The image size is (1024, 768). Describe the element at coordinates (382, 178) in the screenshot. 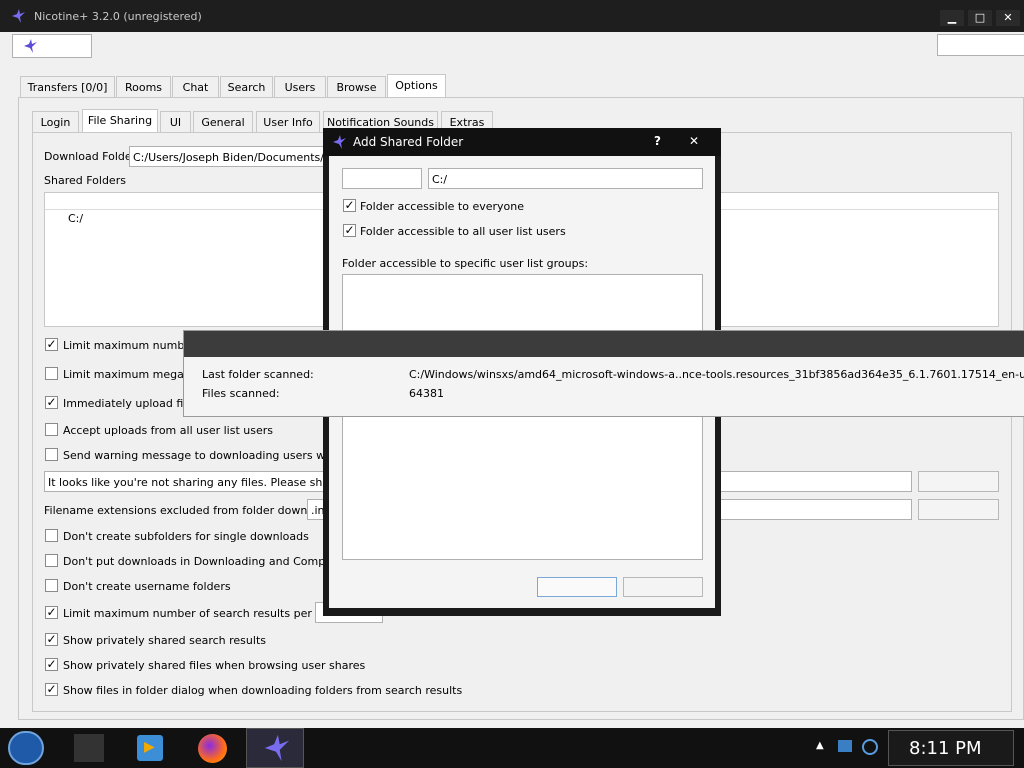

I see `folder-name-field` at that location.